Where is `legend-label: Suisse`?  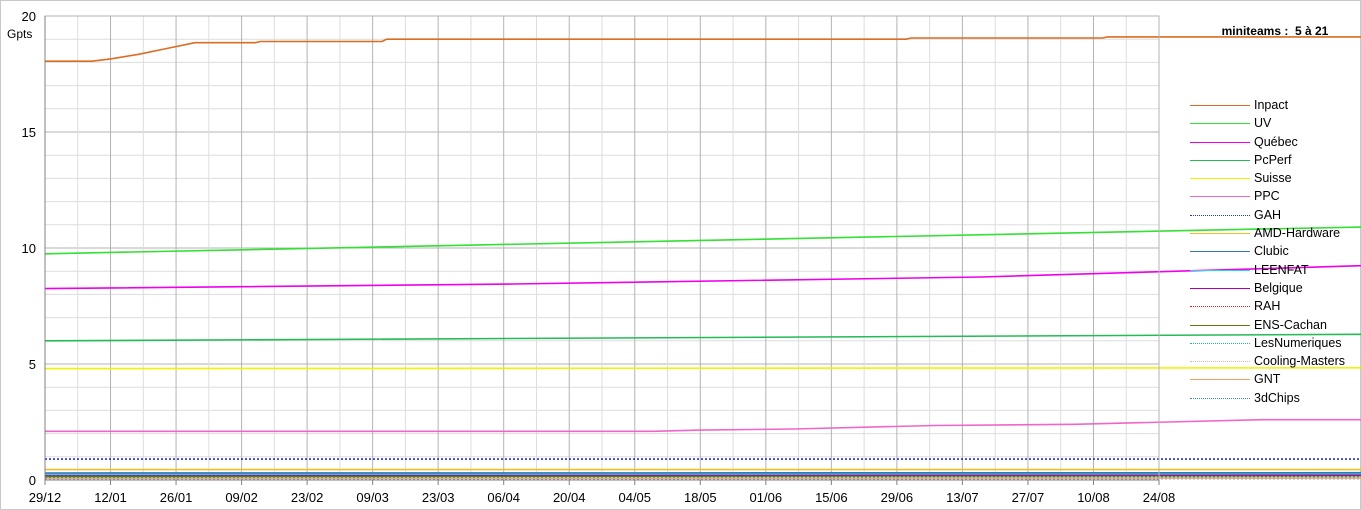 legend-label: Suisse is located at coordinates (1273, 178).